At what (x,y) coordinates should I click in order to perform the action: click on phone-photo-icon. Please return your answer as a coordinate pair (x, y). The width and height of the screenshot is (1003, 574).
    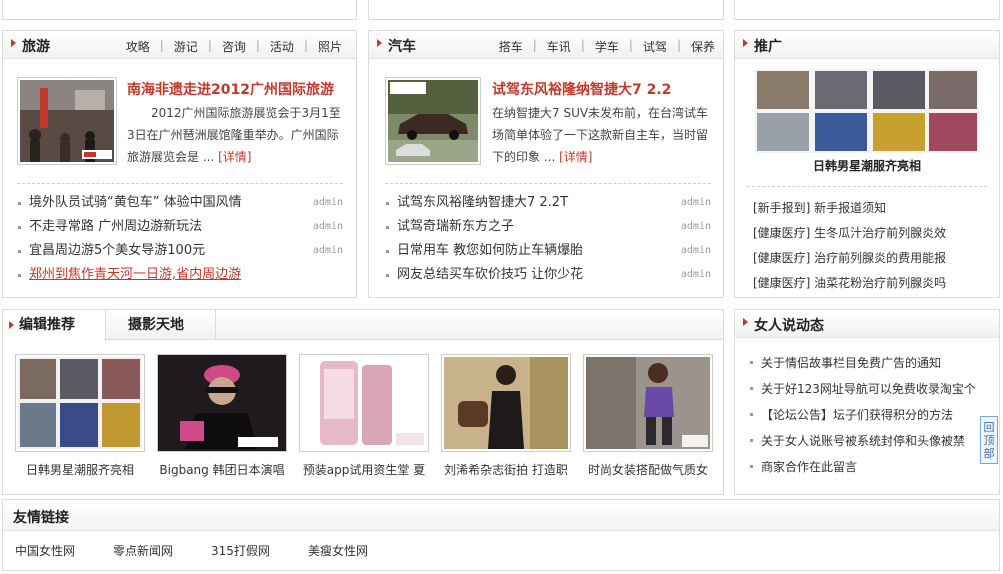
    Looking at the image, I should click on (364, 403).